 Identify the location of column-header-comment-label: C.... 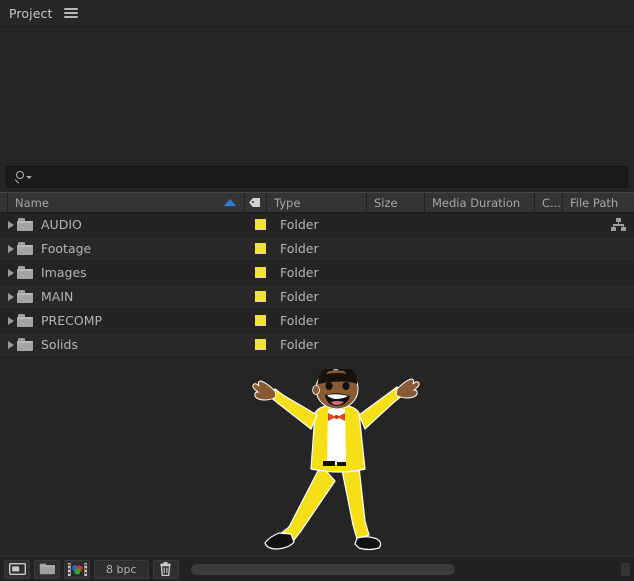
(551, 202).